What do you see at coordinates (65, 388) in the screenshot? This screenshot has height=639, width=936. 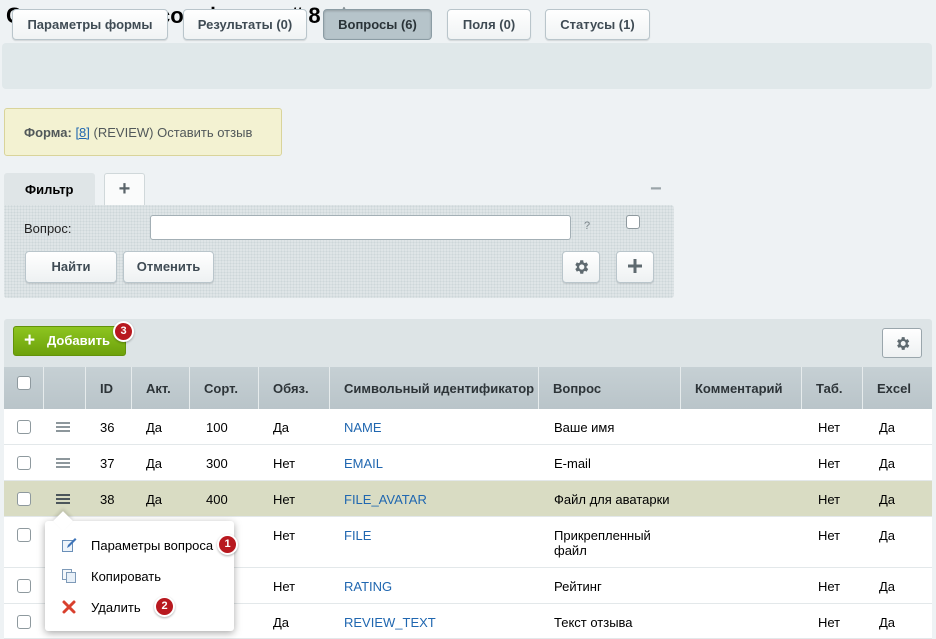 I see `header-actions-cell` at bounding box center [65, 388].